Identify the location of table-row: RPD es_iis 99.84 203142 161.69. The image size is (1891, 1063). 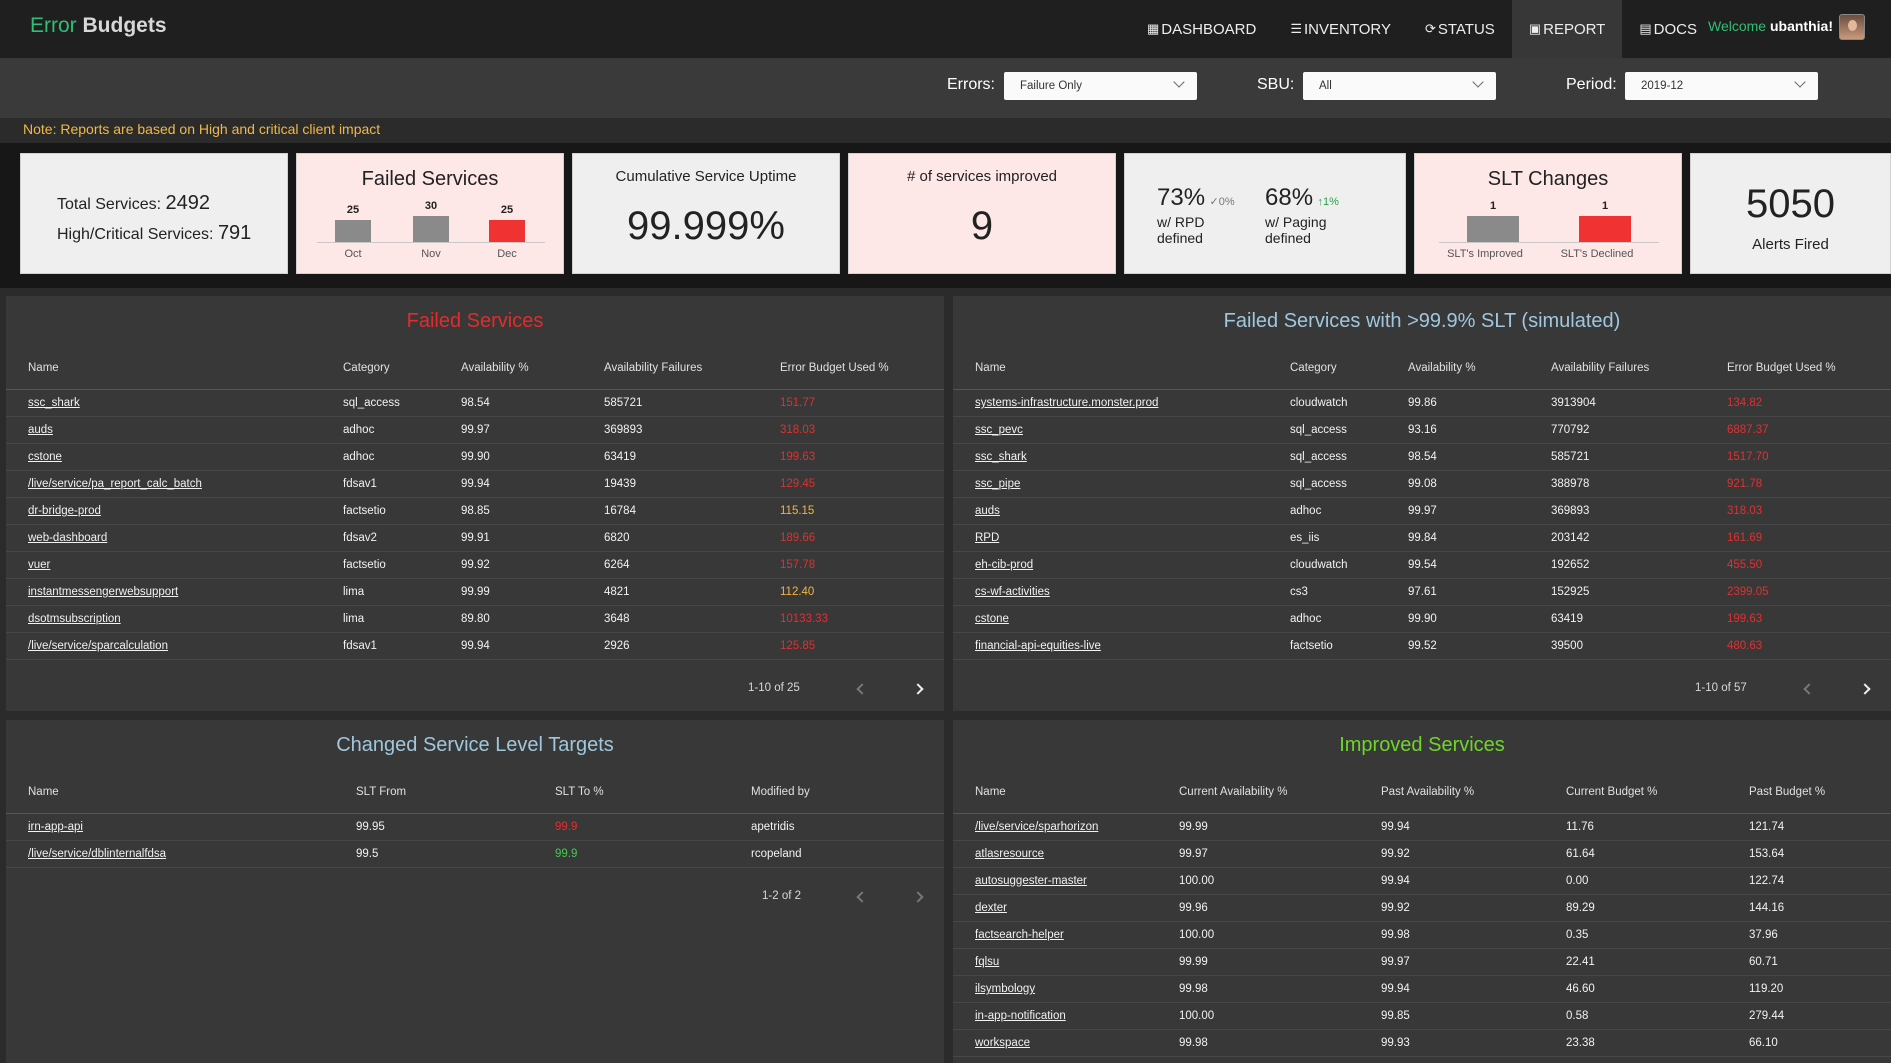
(1422, 538).